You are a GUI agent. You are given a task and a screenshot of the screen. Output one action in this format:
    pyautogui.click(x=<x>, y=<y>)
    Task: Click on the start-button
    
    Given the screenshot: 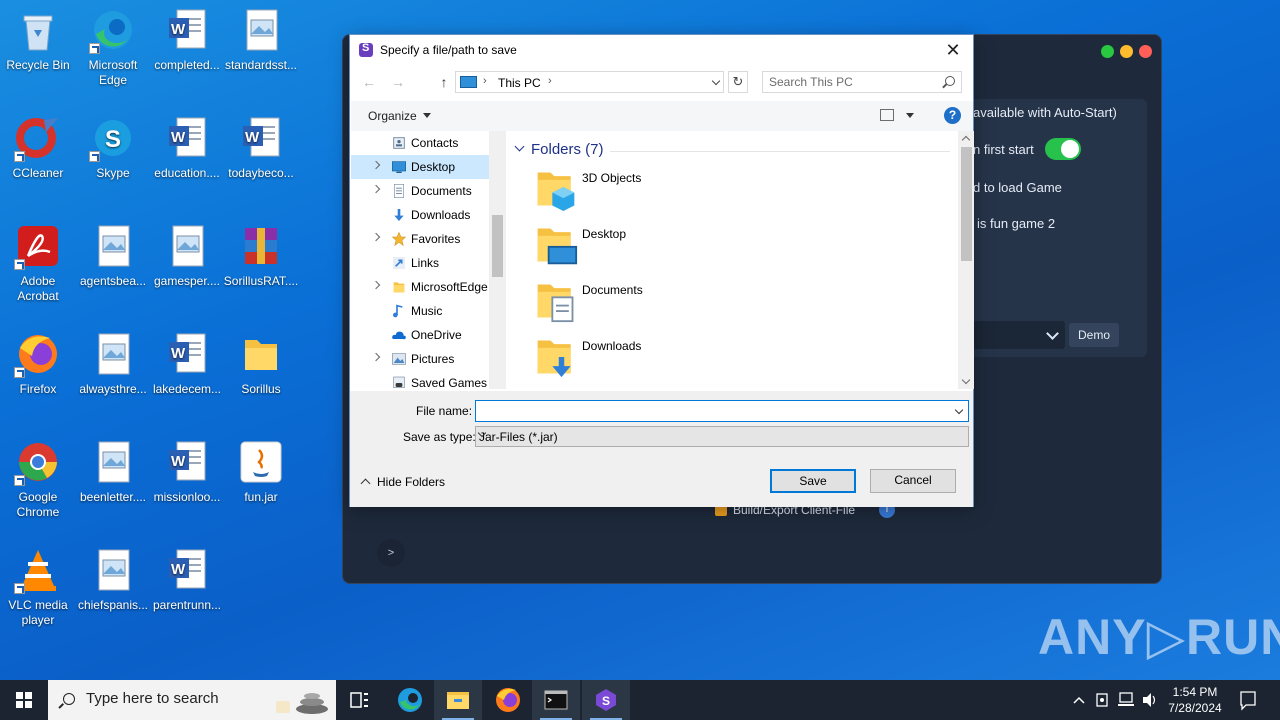 What is the action you would take?
    pyautogui.click(x=24, y=700)
    